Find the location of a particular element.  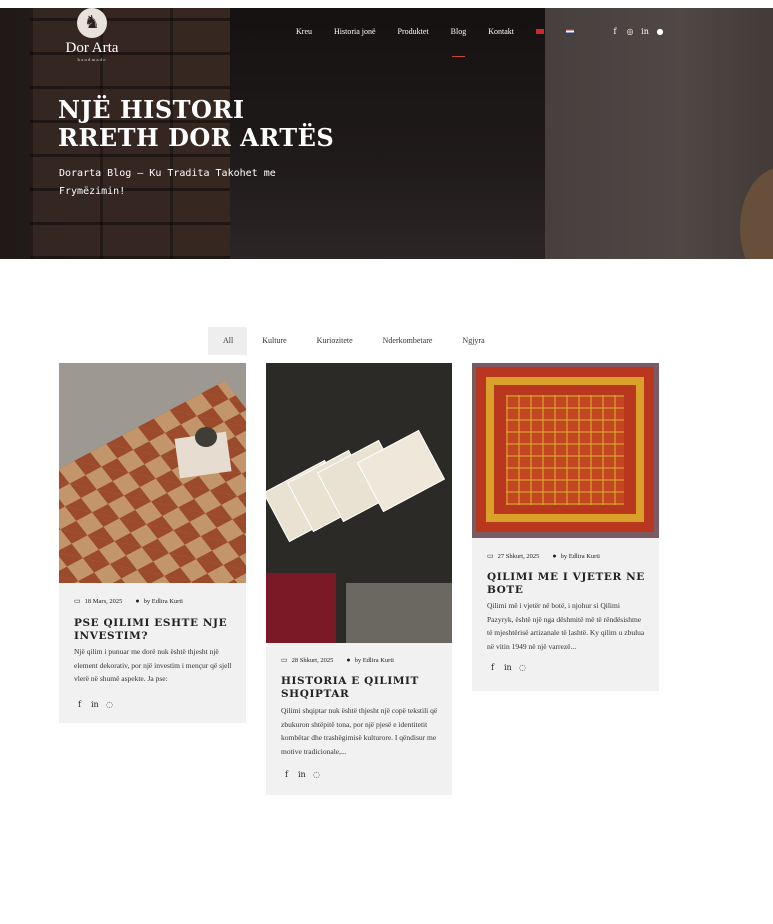

instagram-icon: ◎ is located at coordinates (630, 31).